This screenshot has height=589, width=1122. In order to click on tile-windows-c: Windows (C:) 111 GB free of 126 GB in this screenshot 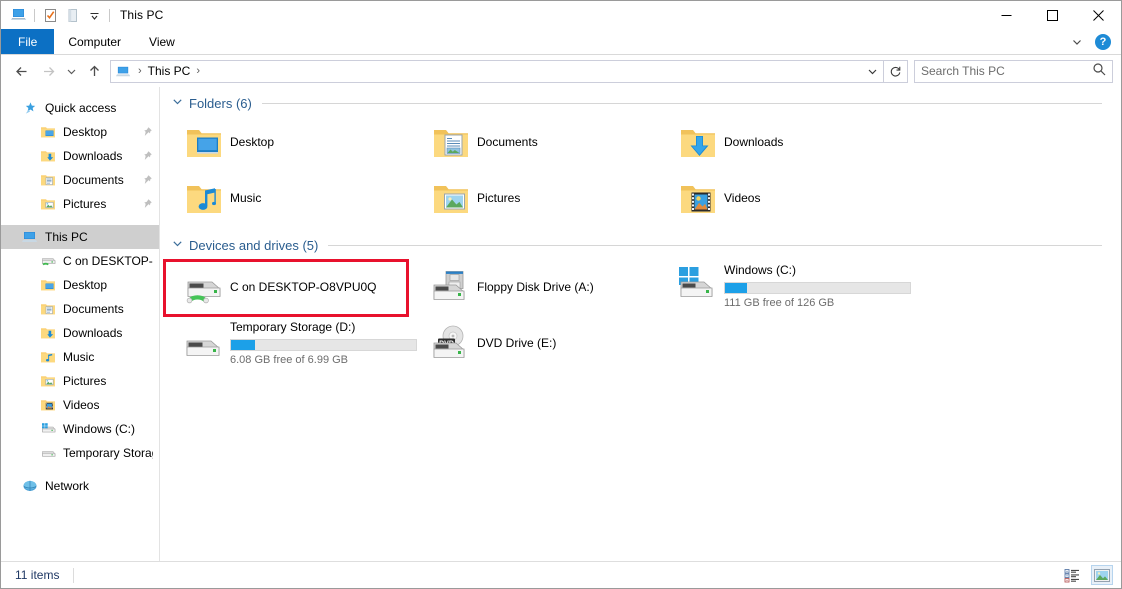, I will do `click(797, 286)`.